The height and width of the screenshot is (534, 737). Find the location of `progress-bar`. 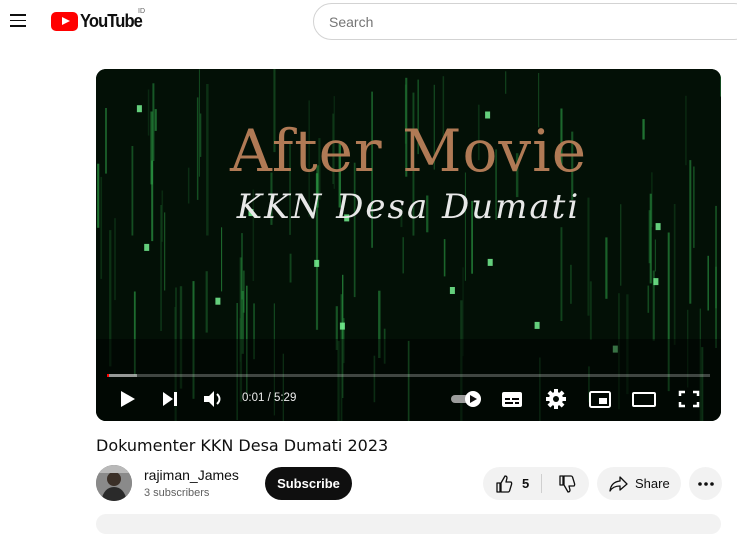

progress-bar is located at coordinates (408, 375).